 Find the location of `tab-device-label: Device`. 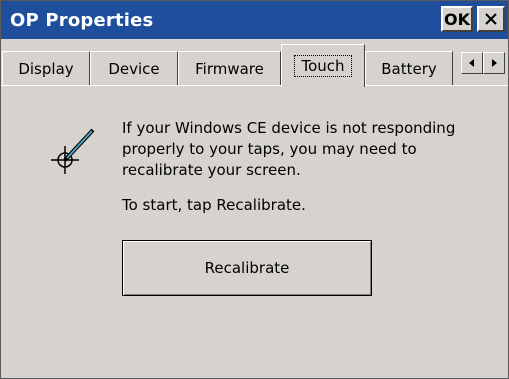

tab-device-label: Device is located at coordinates (134, 68).